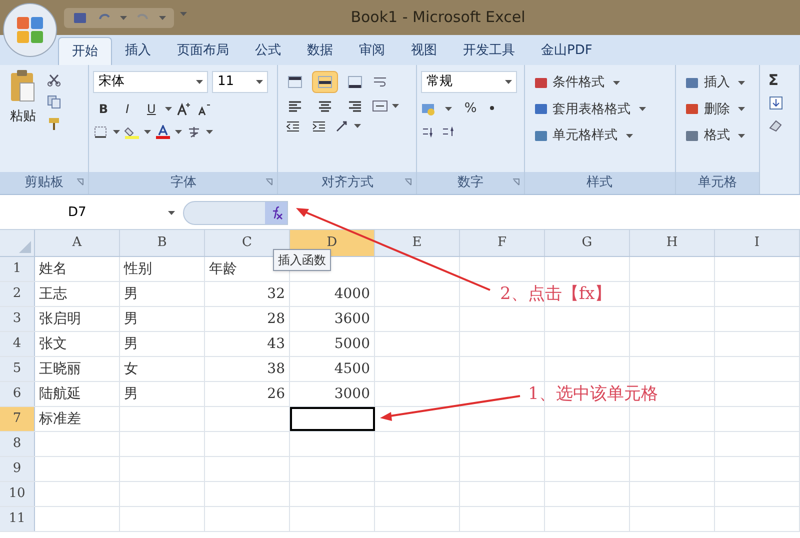 The height and width of the screenshot is (538, 800). Describe the element at coordinates (276, 344) in the screenshot. I see `table-cell: 43` at that location.